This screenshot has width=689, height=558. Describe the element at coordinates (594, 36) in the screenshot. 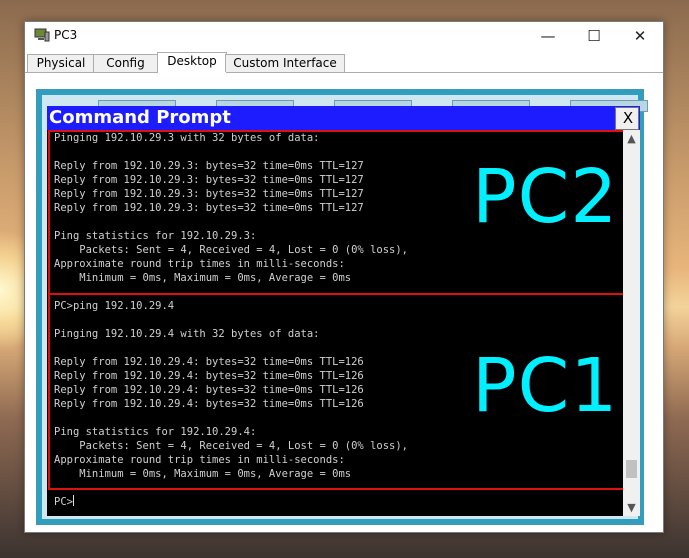

I see `maximize-button: ☐` at that location.